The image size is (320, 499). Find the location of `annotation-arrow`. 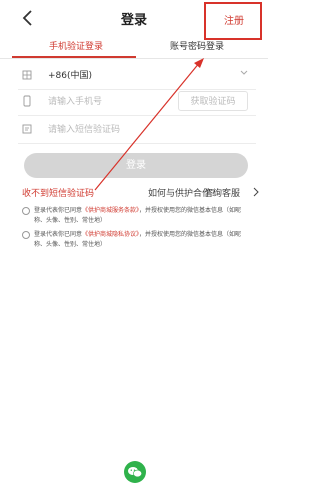

annotation-arrow is located at coordinates (149, 124).